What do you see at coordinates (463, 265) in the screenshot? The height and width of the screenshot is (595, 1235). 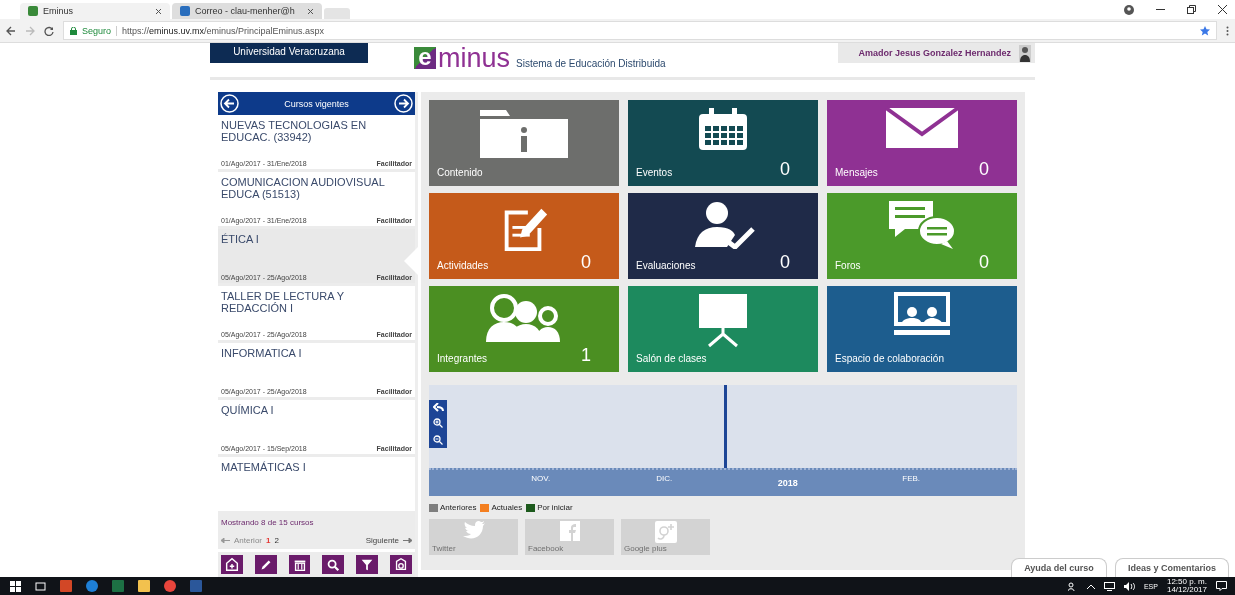 I see `tile-label: Actividades` at bounding box center [463, 265].